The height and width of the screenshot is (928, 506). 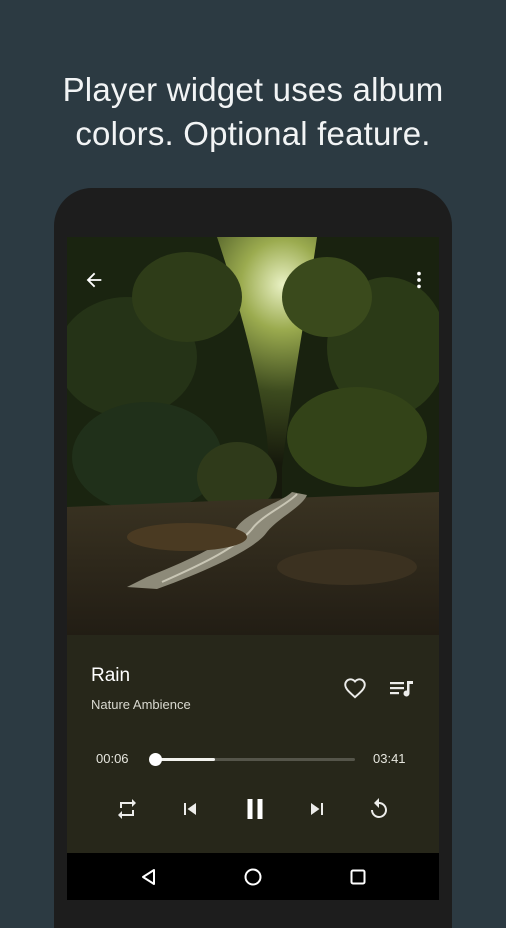 I want to click on navigation-bar, so click(x=253, y=876).